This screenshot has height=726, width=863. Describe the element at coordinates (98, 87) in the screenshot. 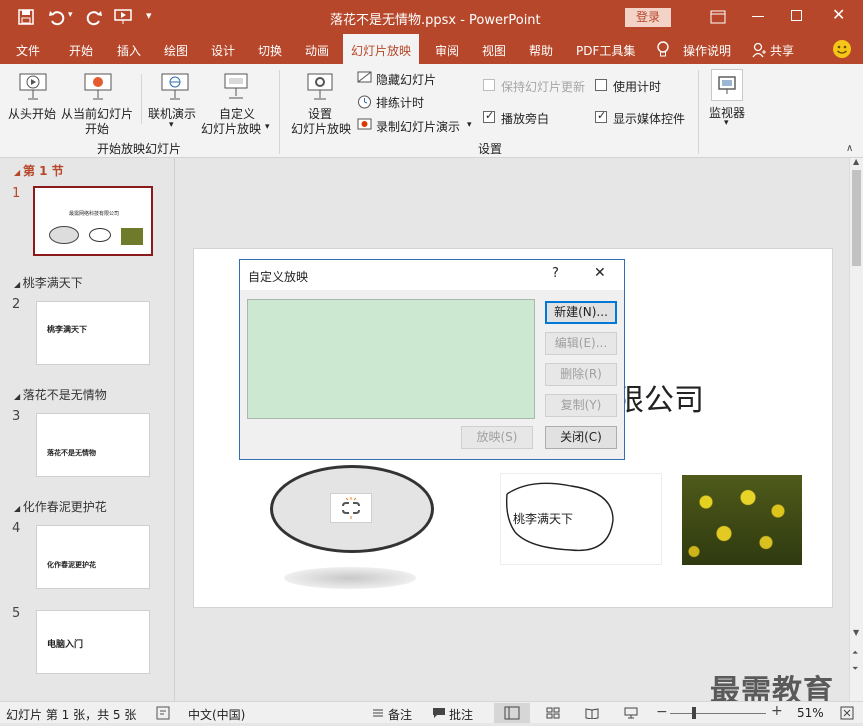

I see `play-from-current-icon` at that location.